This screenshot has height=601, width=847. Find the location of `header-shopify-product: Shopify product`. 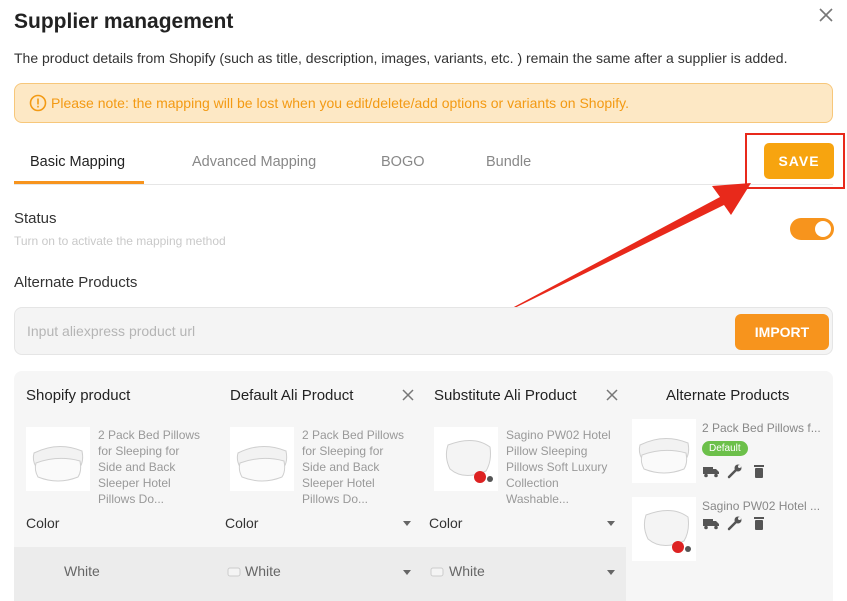

header-shopify-product: Shopify product is located at coordinates (78, 395).